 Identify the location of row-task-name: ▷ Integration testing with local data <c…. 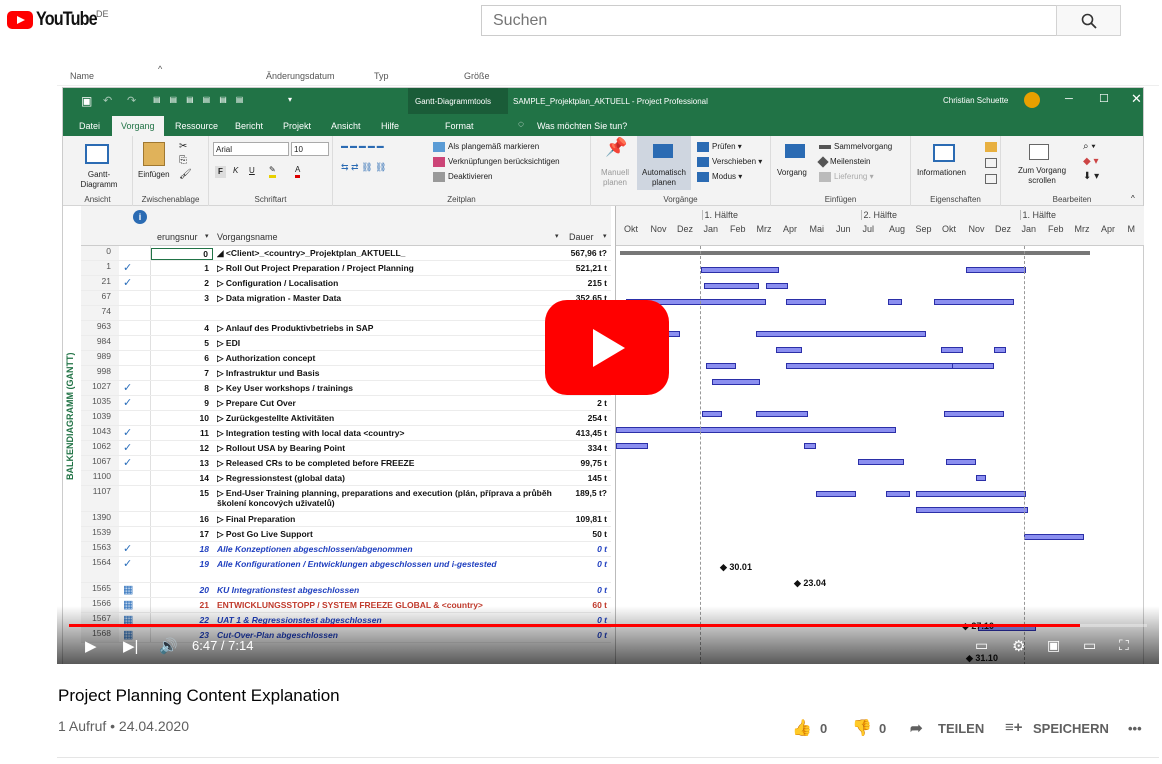
(389, 433).